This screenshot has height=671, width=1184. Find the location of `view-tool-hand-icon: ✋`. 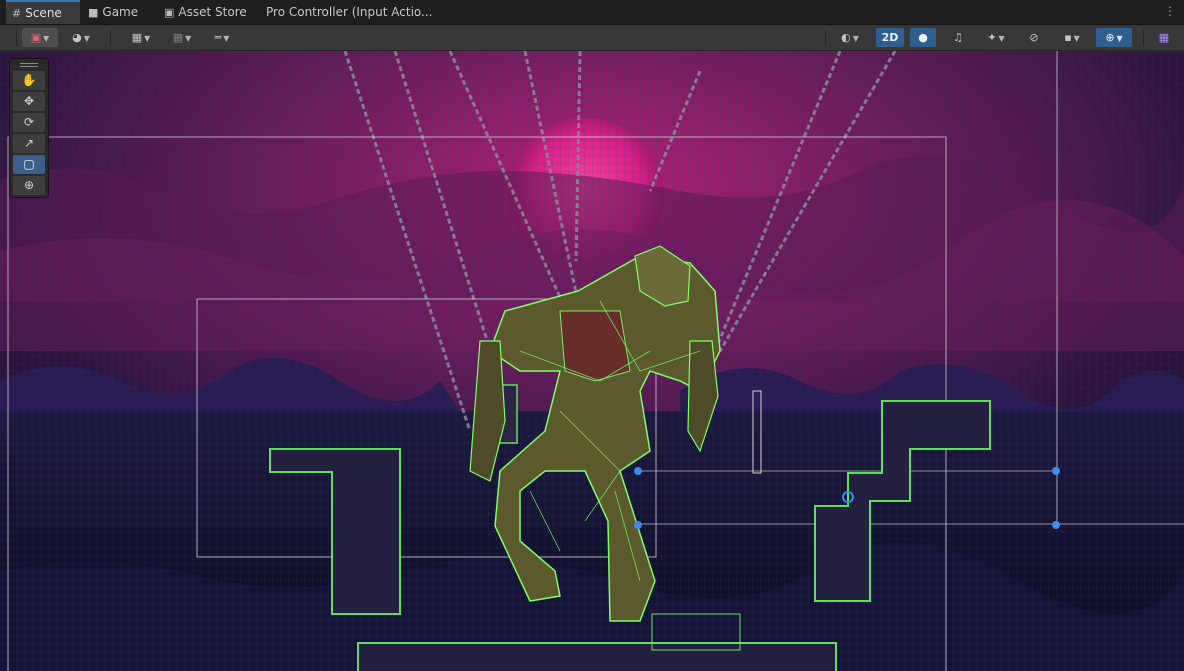

view-tool-hand-icon: ✋ is located at coordinates (29, 80).